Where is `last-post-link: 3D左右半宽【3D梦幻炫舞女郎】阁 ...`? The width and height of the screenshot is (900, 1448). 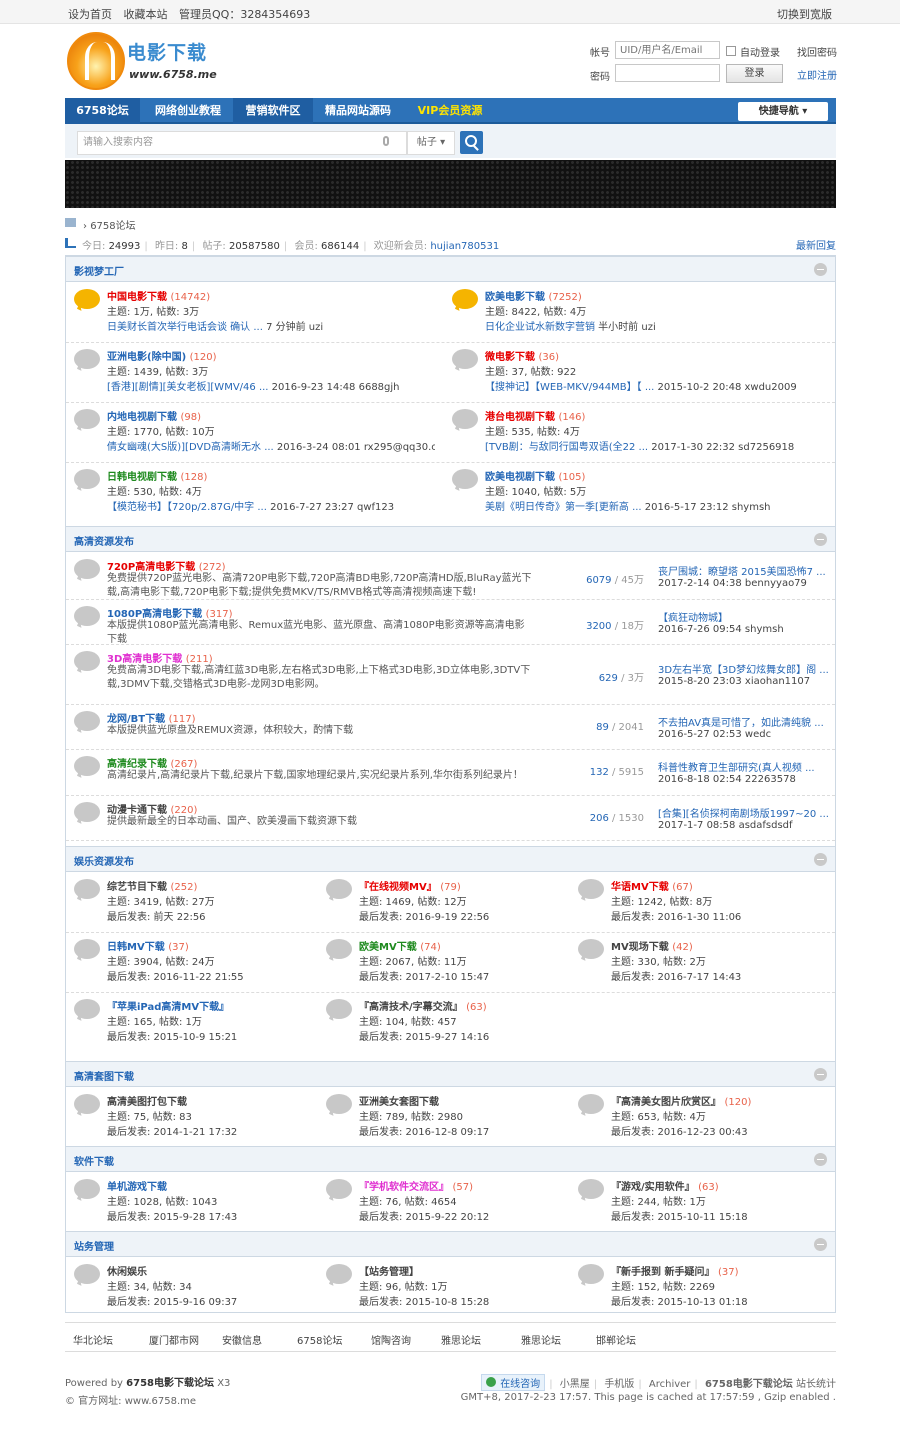
last-post-link: 3D左右半宽【3D梦幻炫舞女郎】阁 ... is located at coordinates (743, 668).